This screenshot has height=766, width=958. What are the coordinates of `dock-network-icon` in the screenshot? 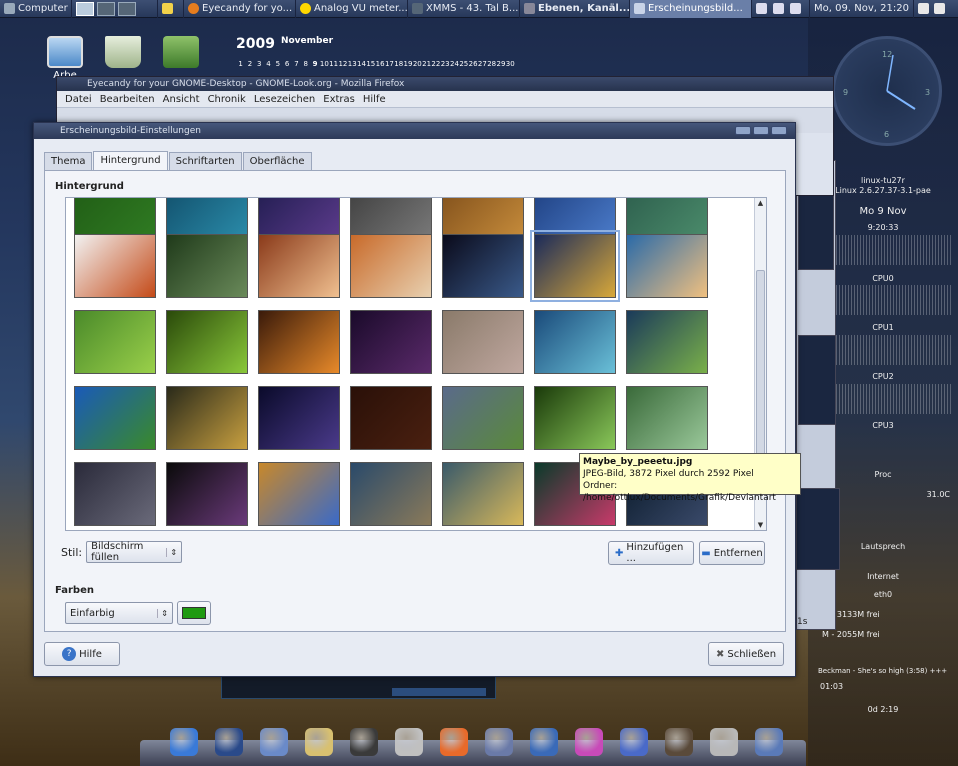 It's located at (544, 742).